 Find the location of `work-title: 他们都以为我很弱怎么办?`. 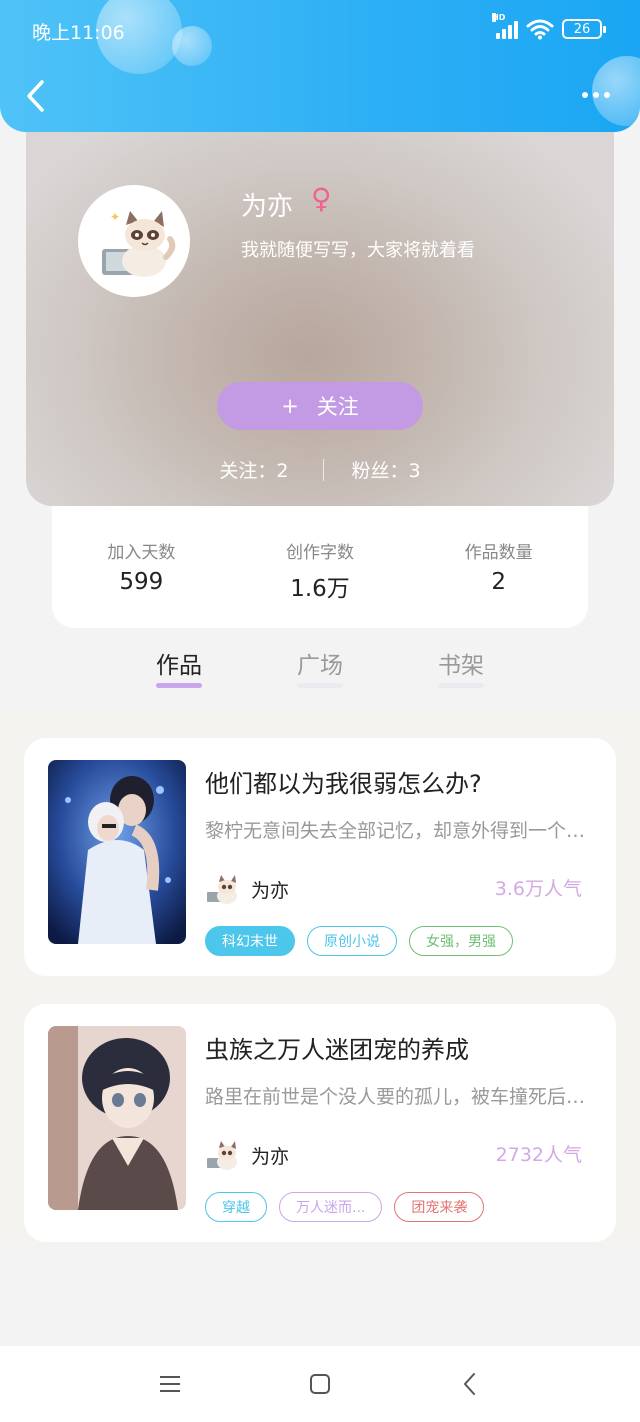

work-title: 他们都以为我很弱怎么办? is located at coordinates (343, 781).